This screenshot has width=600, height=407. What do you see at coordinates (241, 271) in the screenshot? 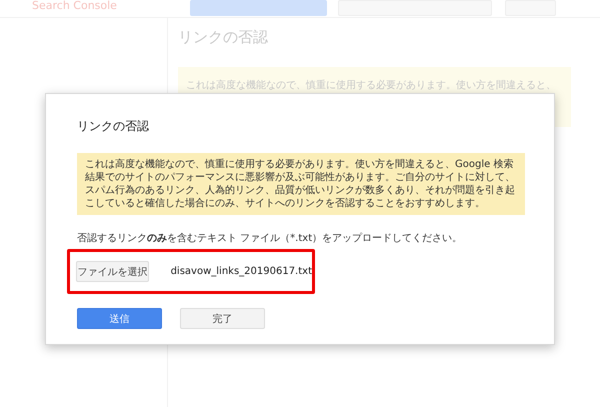
I see `file-name: disavow_links_20190617.txt` at bounding box center [241, 271].